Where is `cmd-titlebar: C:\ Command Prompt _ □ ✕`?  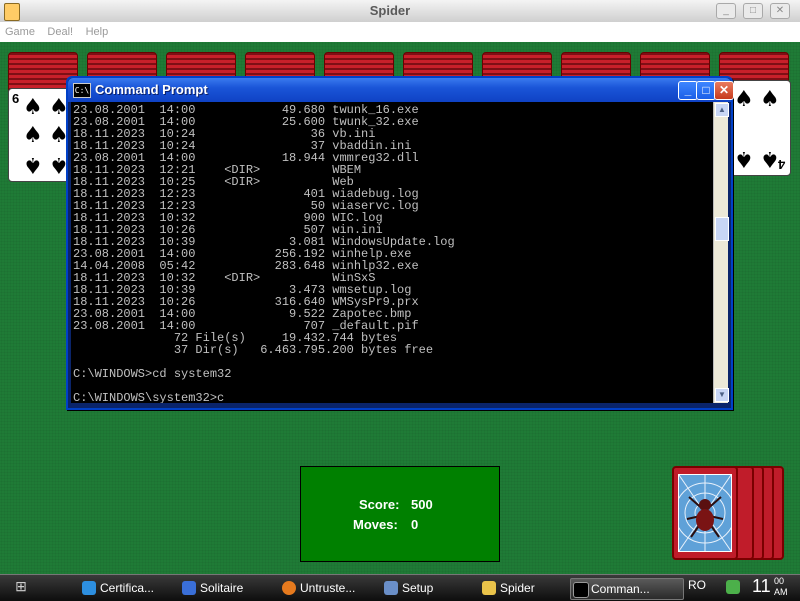 cmd-titlebar: C:\ Command Prompt _ □ ✕ is located at coordinates (401, 90).